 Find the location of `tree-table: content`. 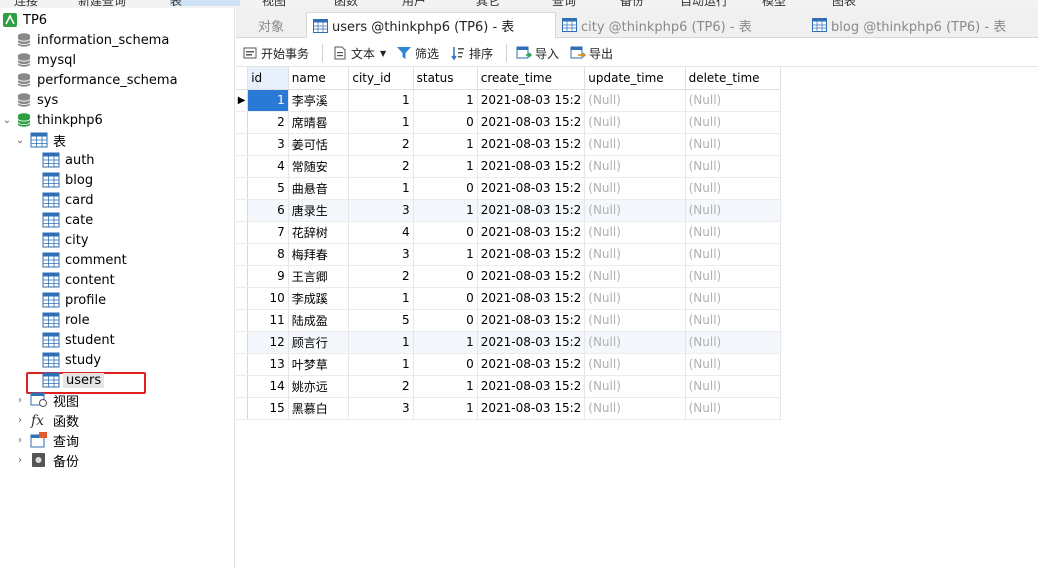

tree-table: content is located at coordinates (78, 280).